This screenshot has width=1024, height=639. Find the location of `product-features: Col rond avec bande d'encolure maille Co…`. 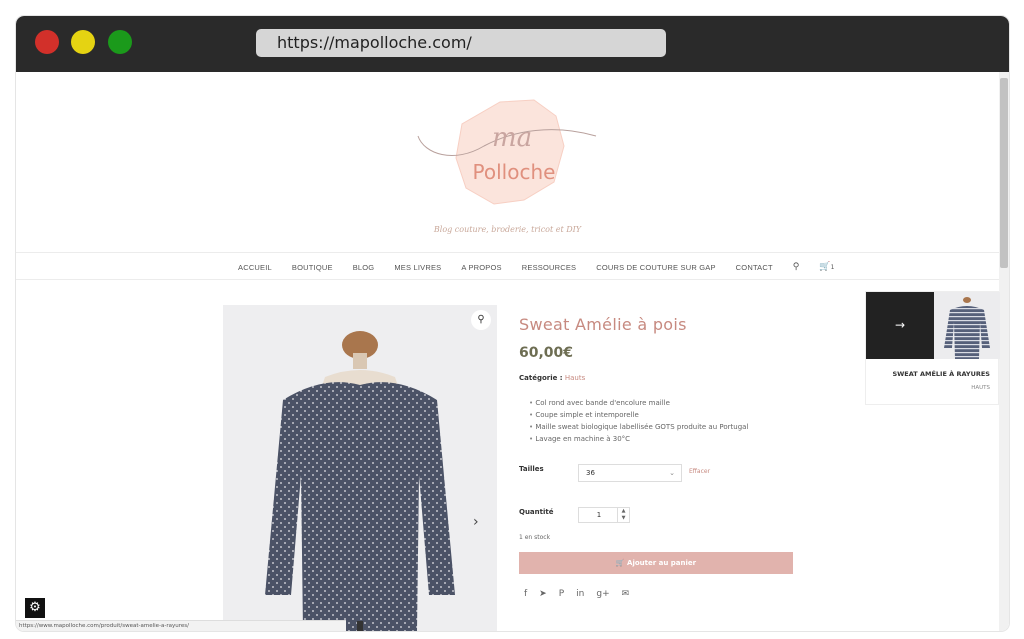

product-features: Col rond avec bande d'encolure maille Co… is located at coordinates (638, 421).